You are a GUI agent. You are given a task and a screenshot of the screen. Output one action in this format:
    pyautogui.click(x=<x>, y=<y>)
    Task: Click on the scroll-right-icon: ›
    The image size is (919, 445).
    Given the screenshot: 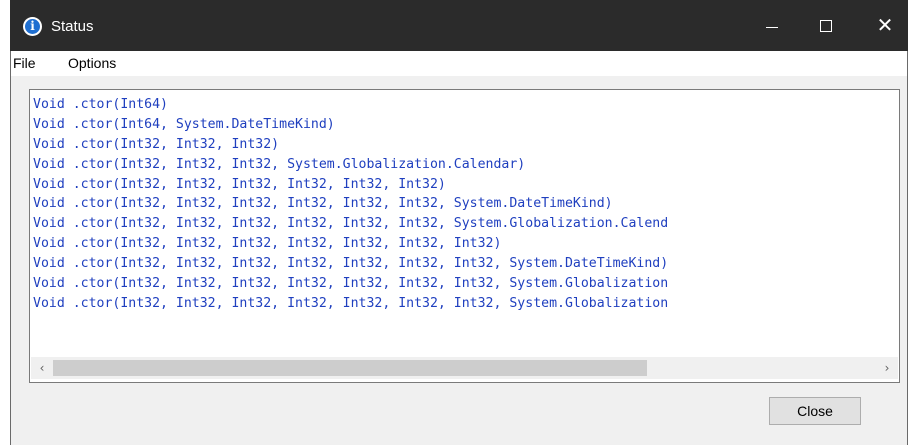 What is the action you would take?
    pyautogui.click(x=887, y=368)
    